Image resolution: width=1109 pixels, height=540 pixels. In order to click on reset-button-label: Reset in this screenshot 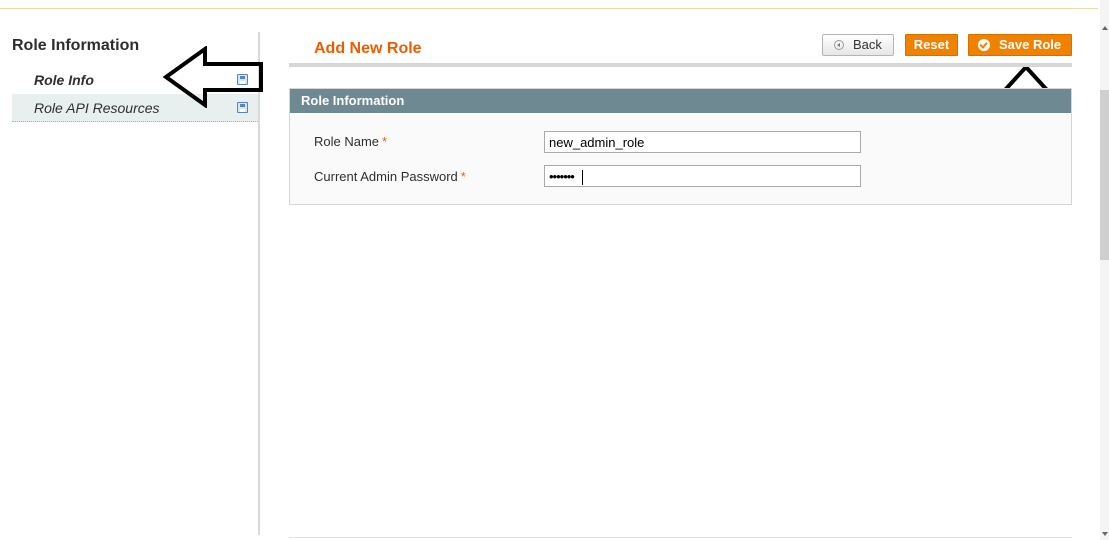, I will do `click(931, 44)`.